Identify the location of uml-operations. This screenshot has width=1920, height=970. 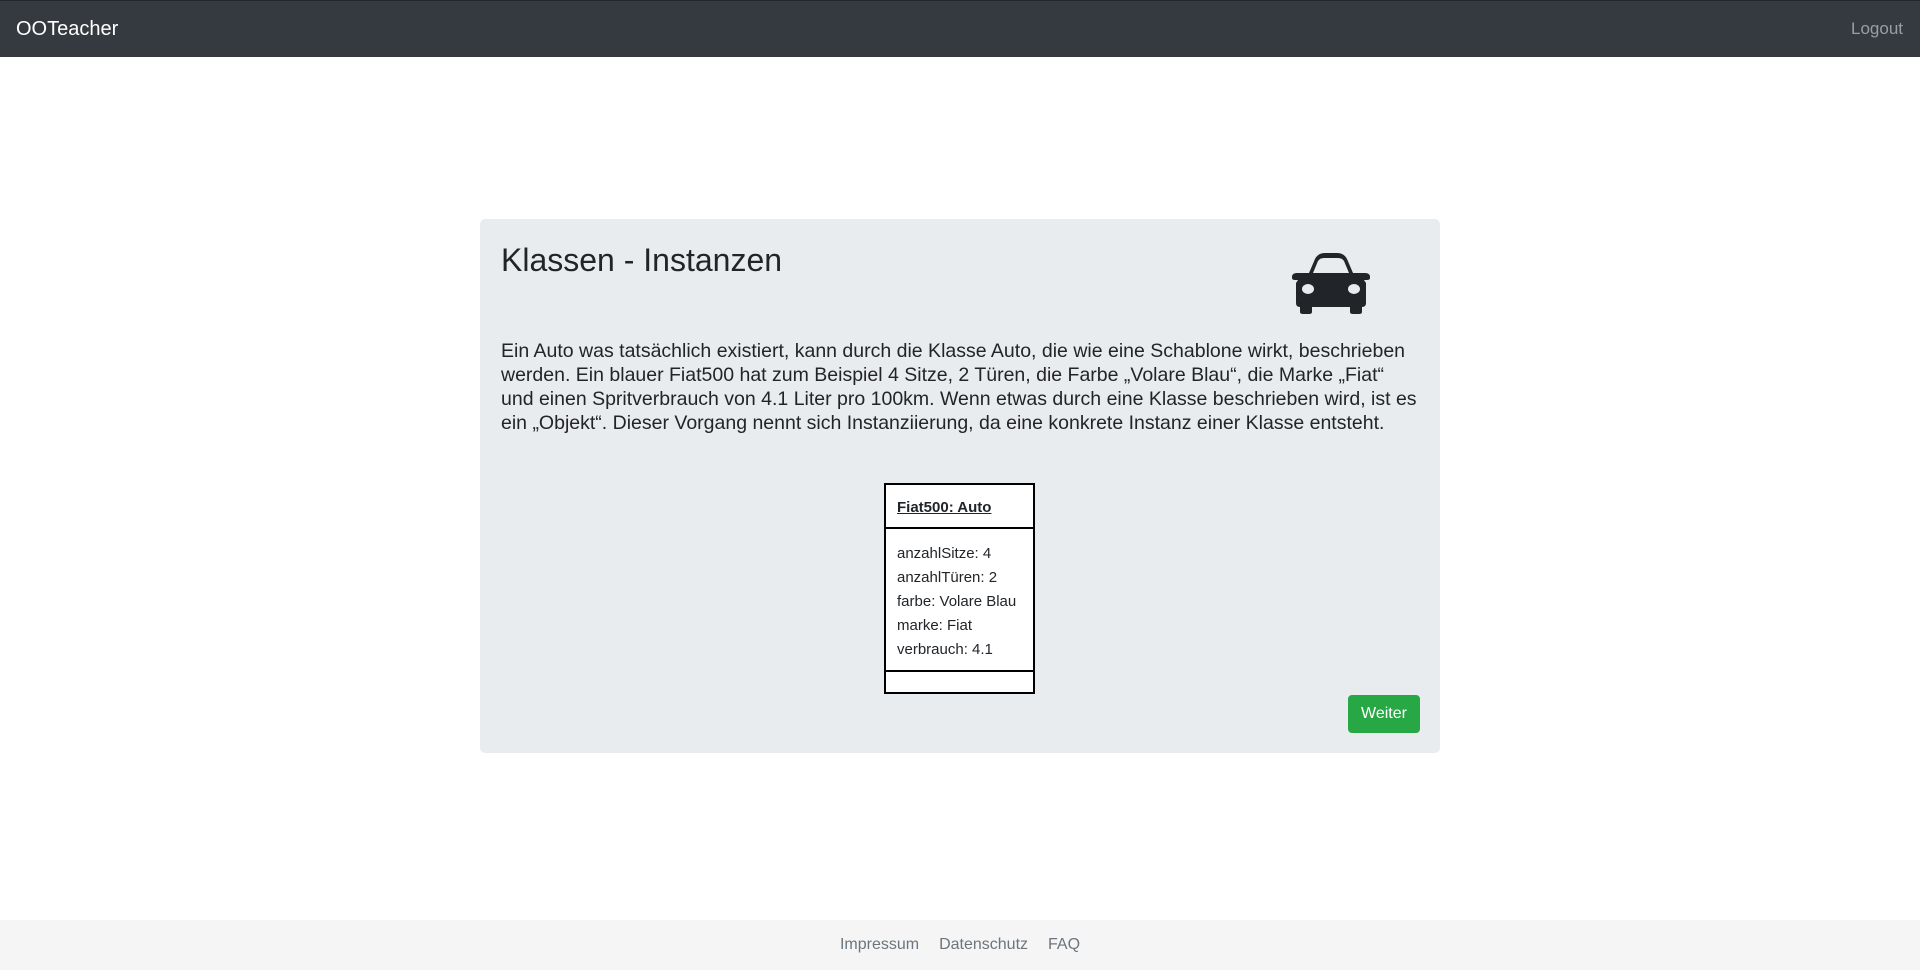
(959, 681).